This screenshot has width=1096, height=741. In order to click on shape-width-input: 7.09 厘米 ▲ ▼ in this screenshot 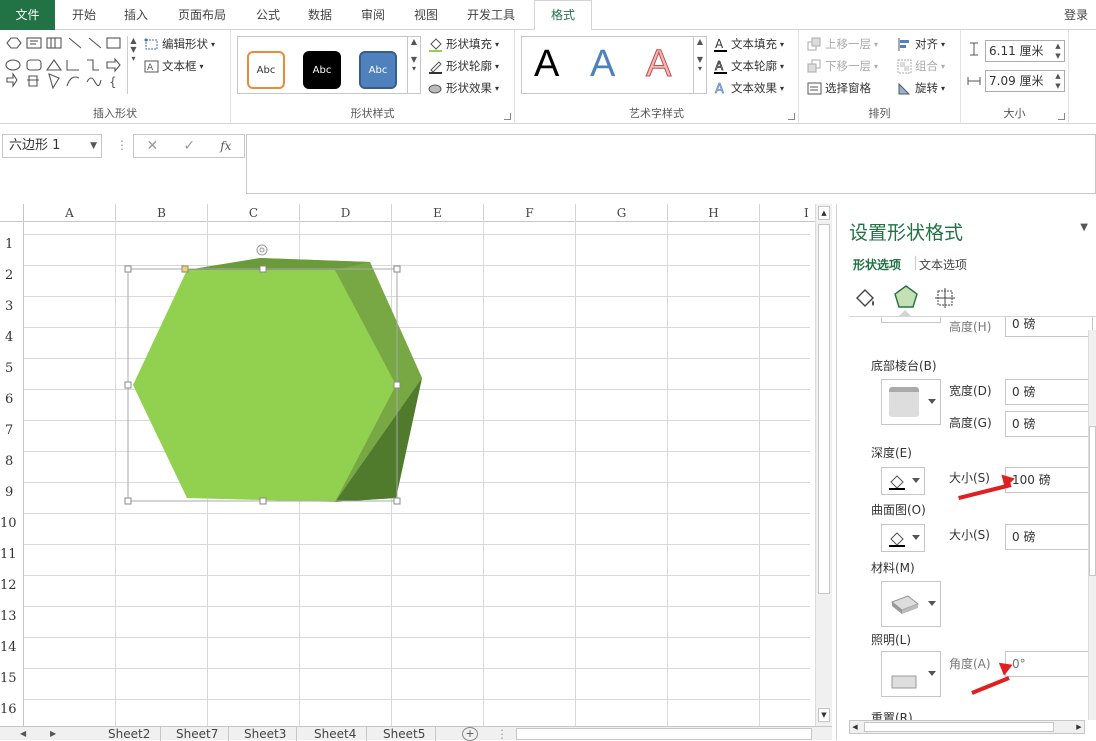, I will do `click(1025, 81)`.